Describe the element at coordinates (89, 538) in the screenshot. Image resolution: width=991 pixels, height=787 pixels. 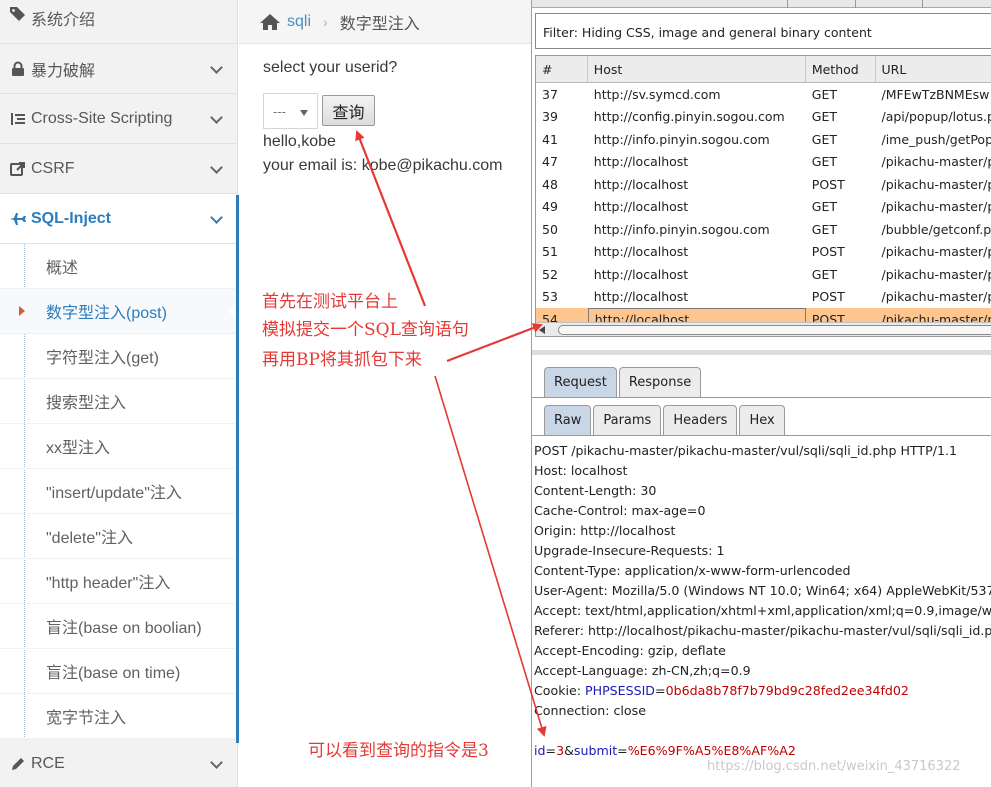
I see `submenu-item-label: "delete"注入` at that location.